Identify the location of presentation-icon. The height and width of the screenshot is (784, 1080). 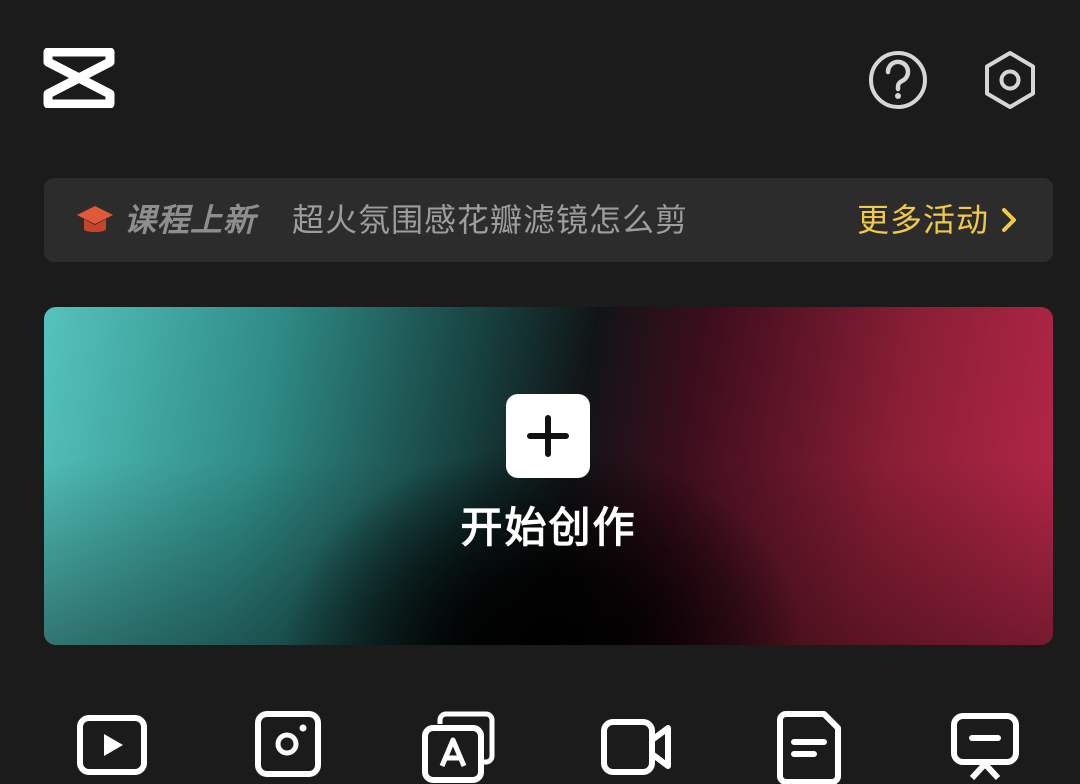
(984, 746).